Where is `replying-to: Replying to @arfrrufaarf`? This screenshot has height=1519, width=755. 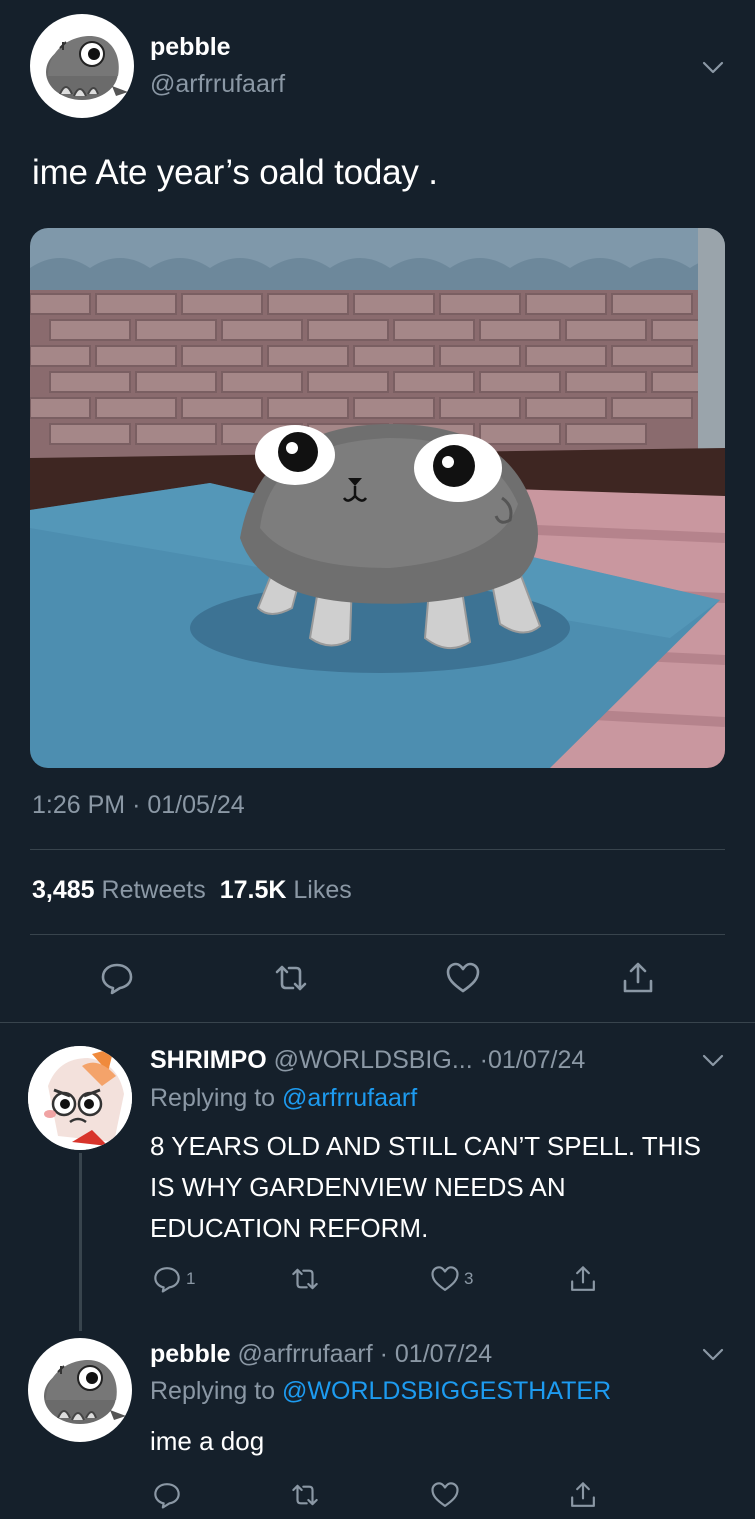
replying-to: Replying to @arfrrufaarf is located at coordinates (283, 1098).